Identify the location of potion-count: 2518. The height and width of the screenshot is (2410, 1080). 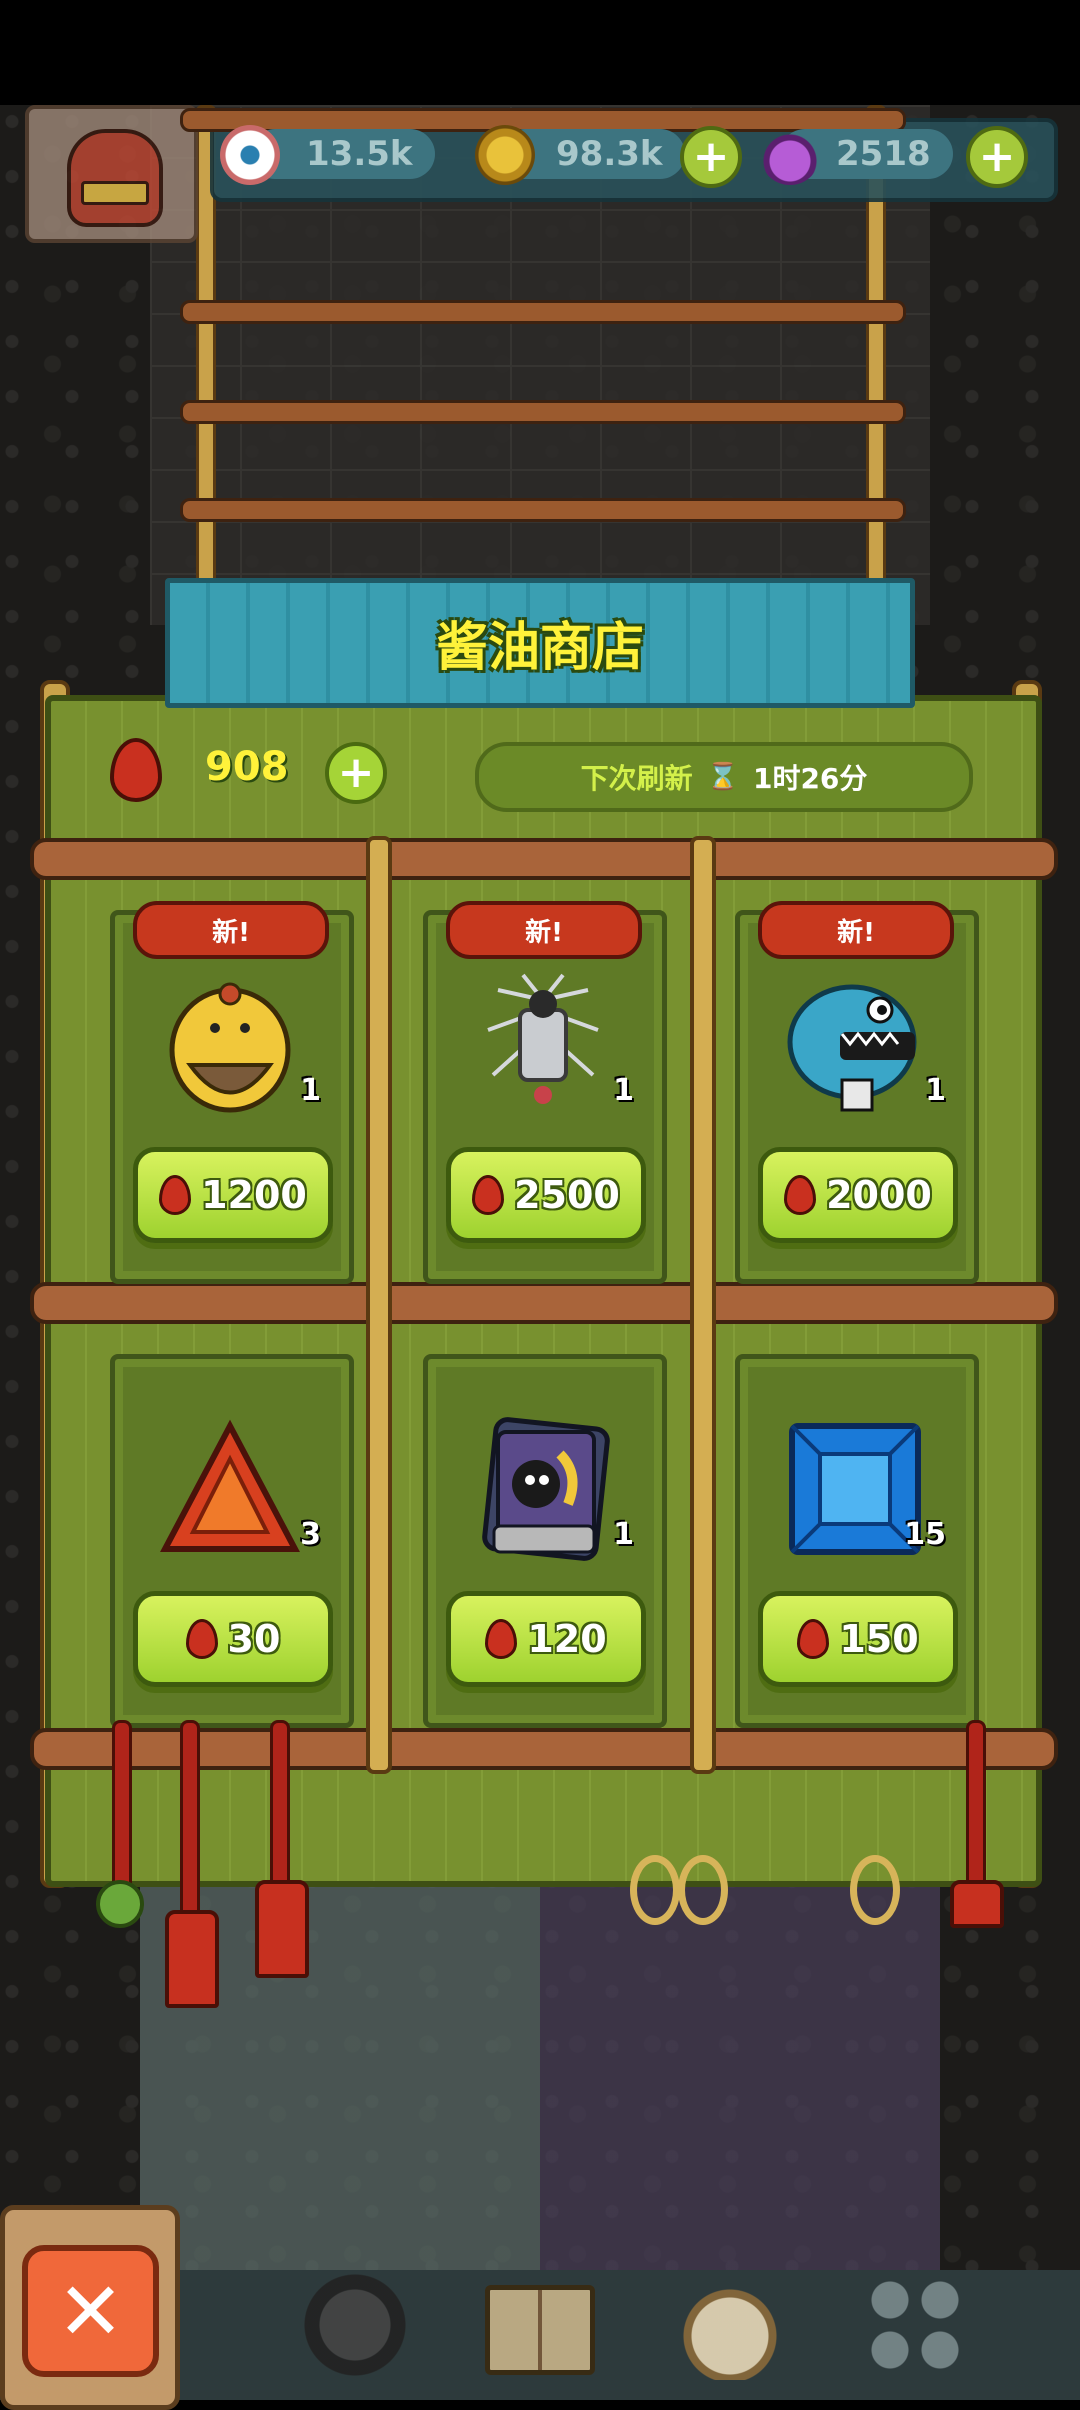
(883, 154).